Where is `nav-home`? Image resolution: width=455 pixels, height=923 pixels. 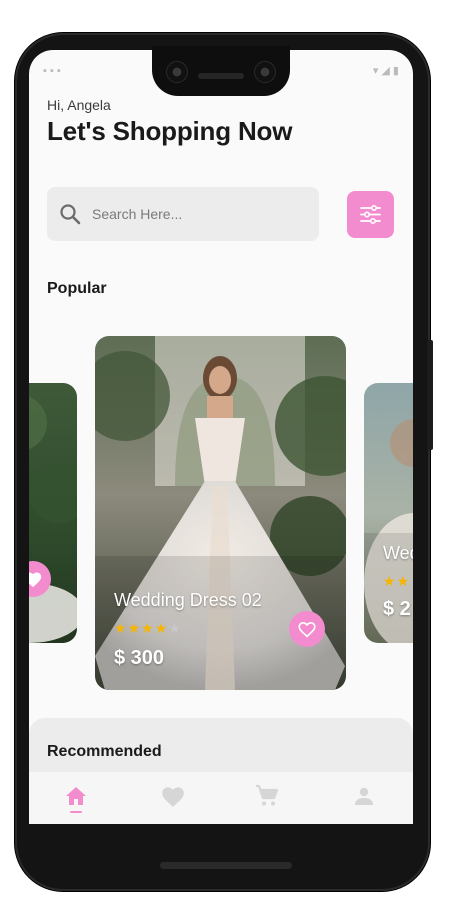
nav-home is located at coordinates (79, 799).